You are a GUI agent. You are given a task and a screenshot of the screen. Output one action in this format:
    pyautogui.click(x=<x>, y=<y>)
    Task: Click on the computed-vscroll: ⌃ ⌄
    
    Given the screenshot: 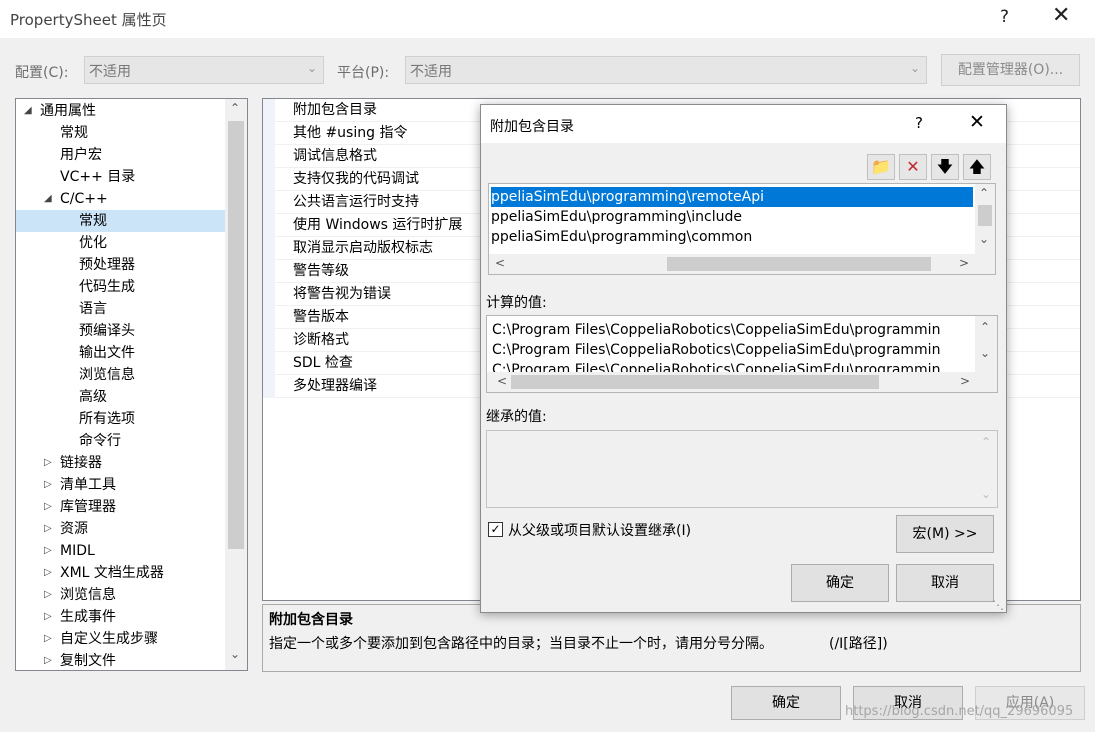 What is the action you would take?
    pyautogui.click(x=986, y=344)
    